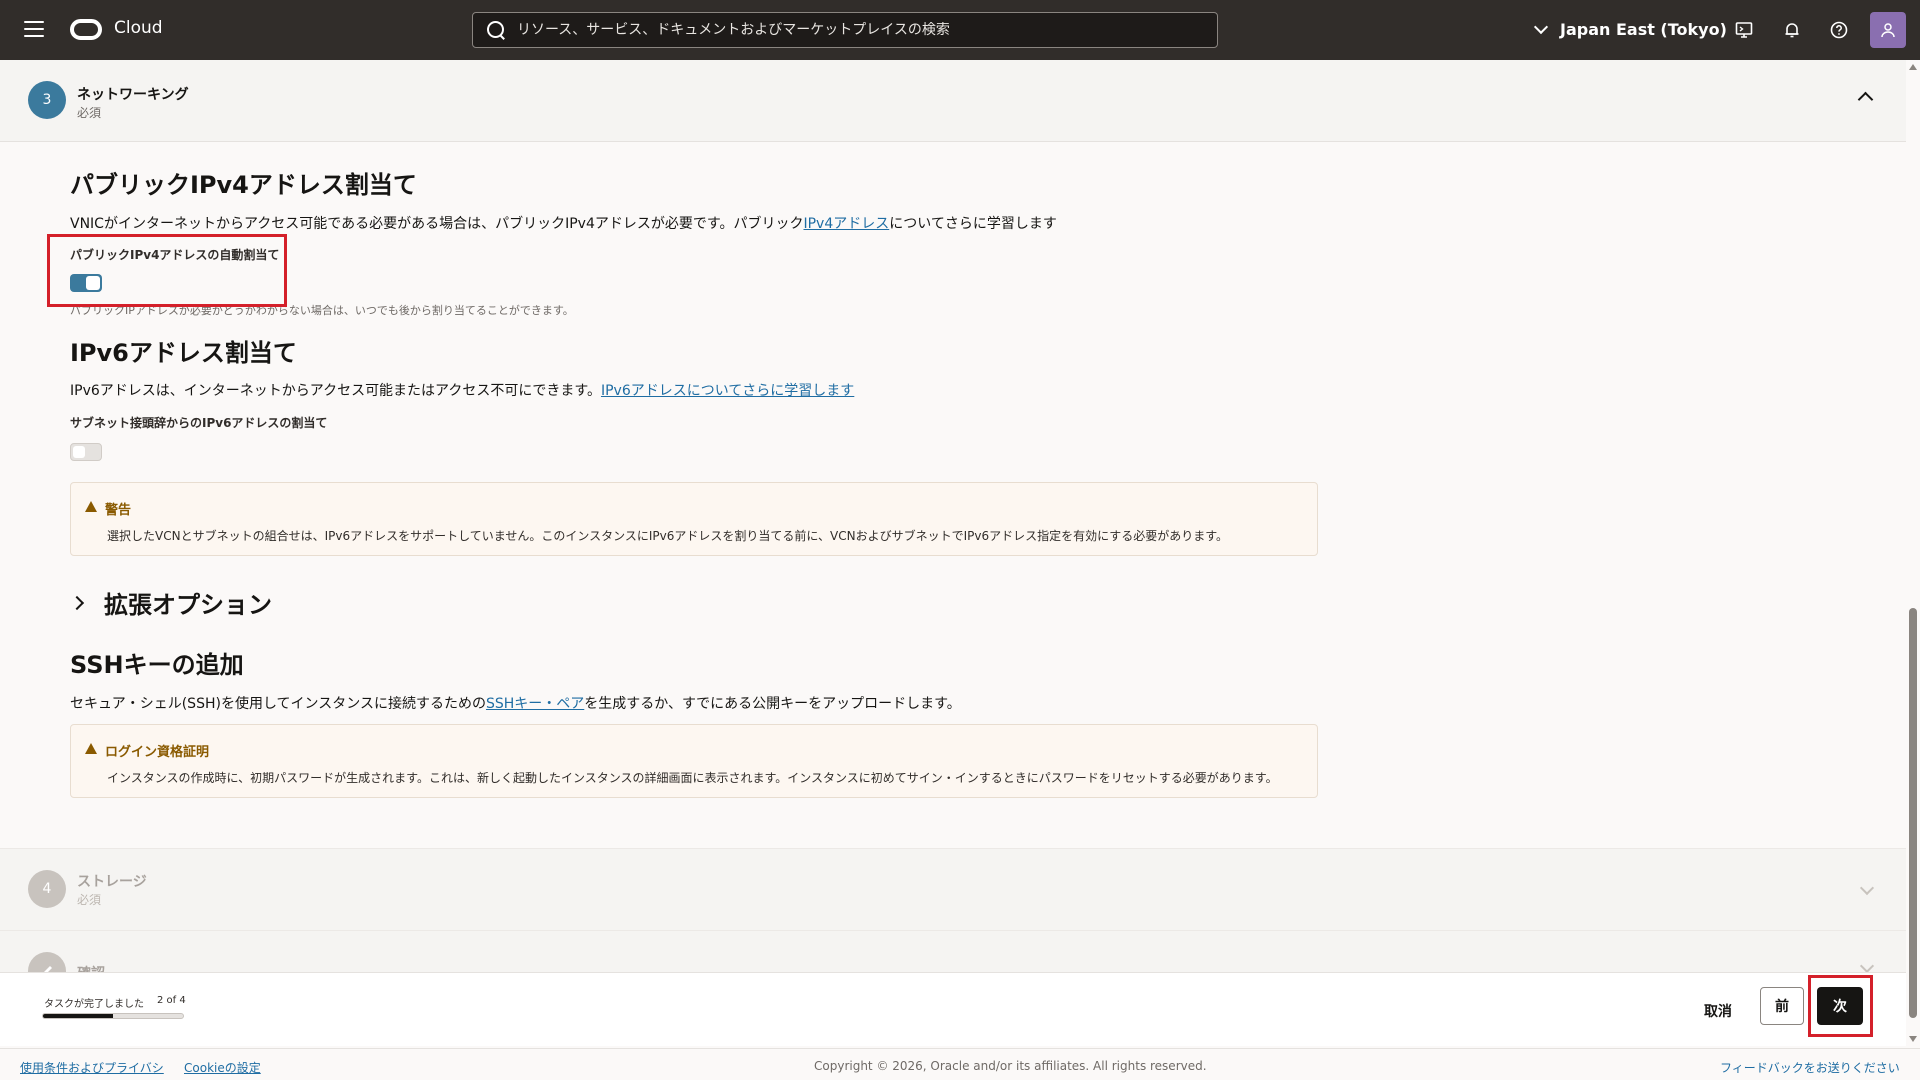  I want to click on highlight-box, so click(167, 270).